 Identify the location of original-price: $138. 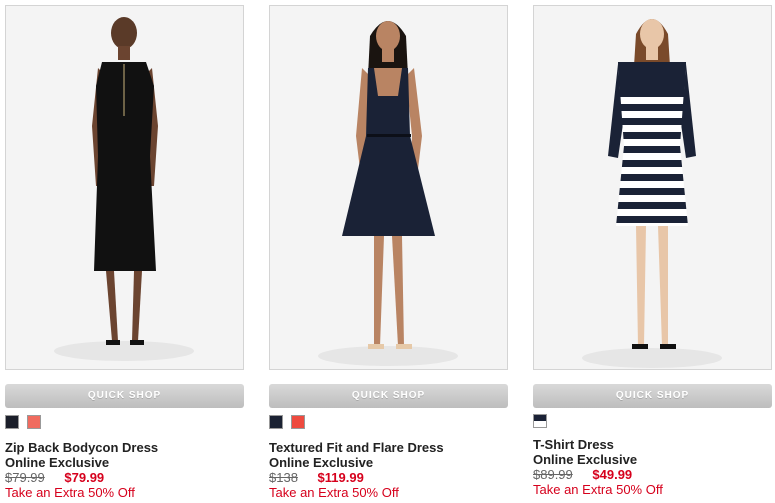
(283, 477).